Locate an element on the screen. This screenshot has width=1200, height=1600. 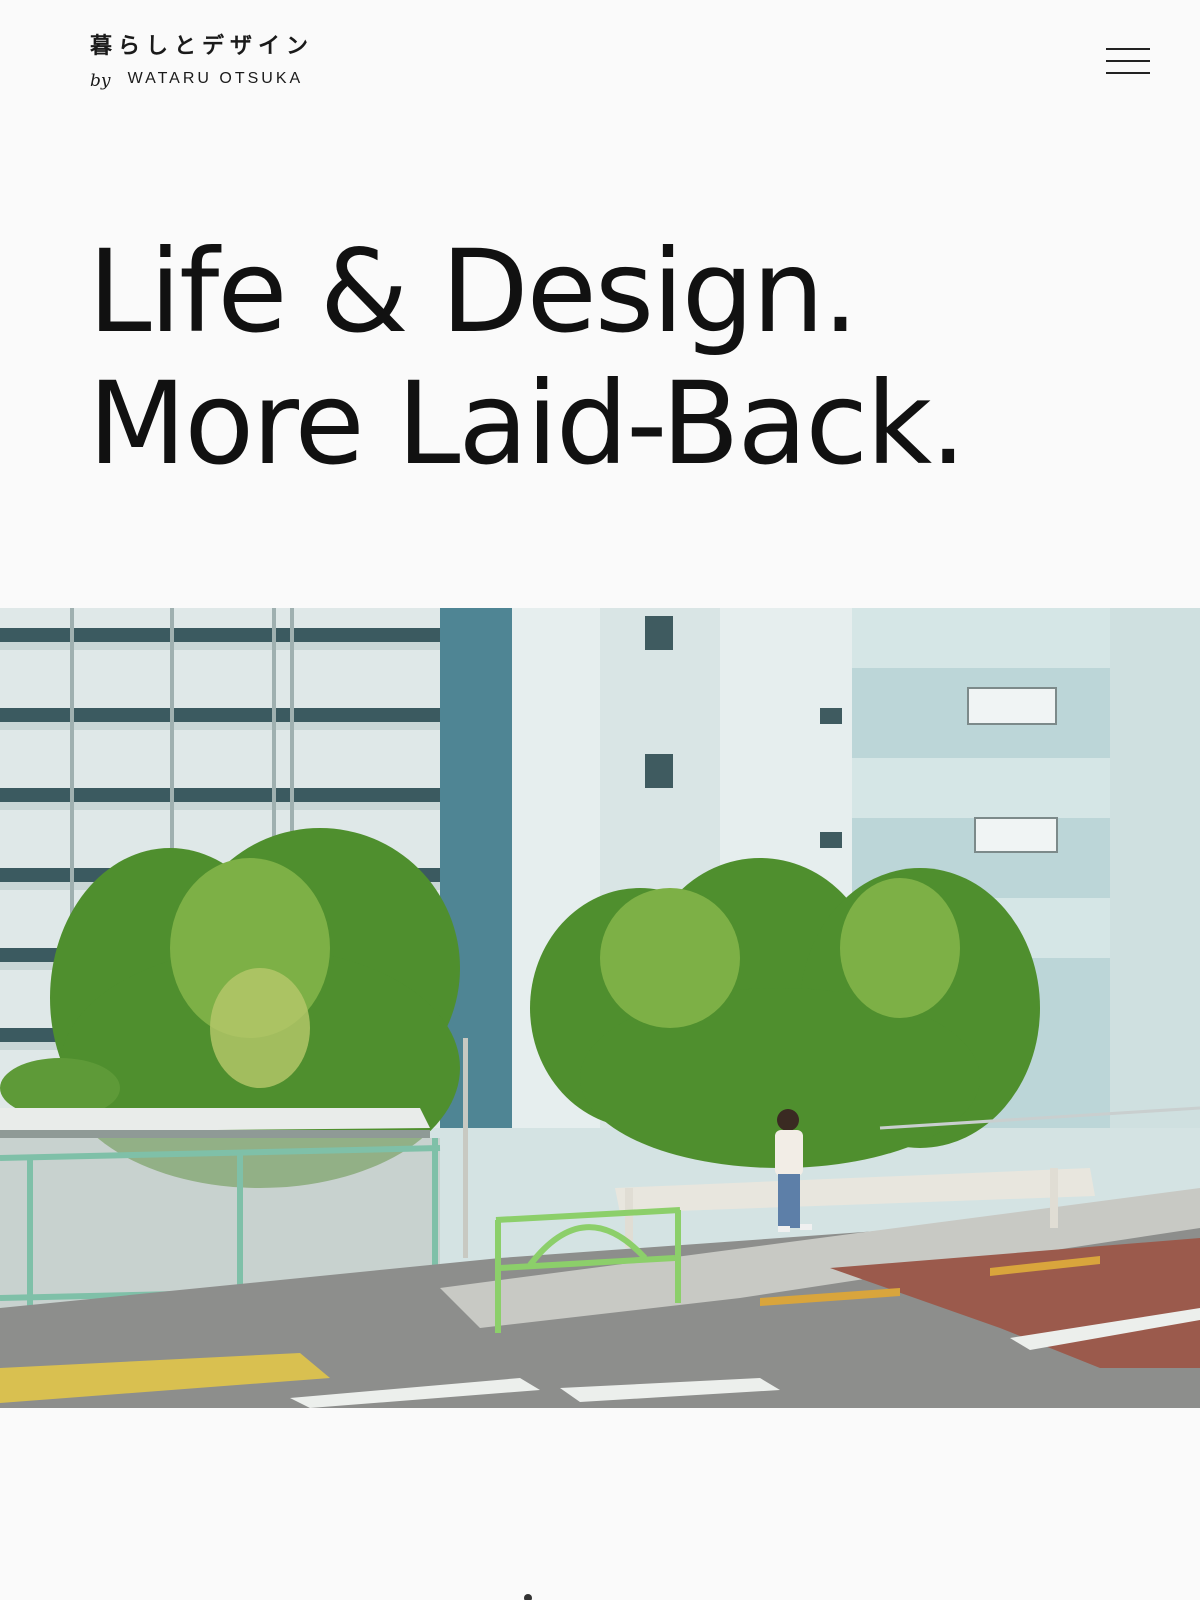
hero-headline: Life & Design. More Laid-Back. is located at coordinates (527, 357).